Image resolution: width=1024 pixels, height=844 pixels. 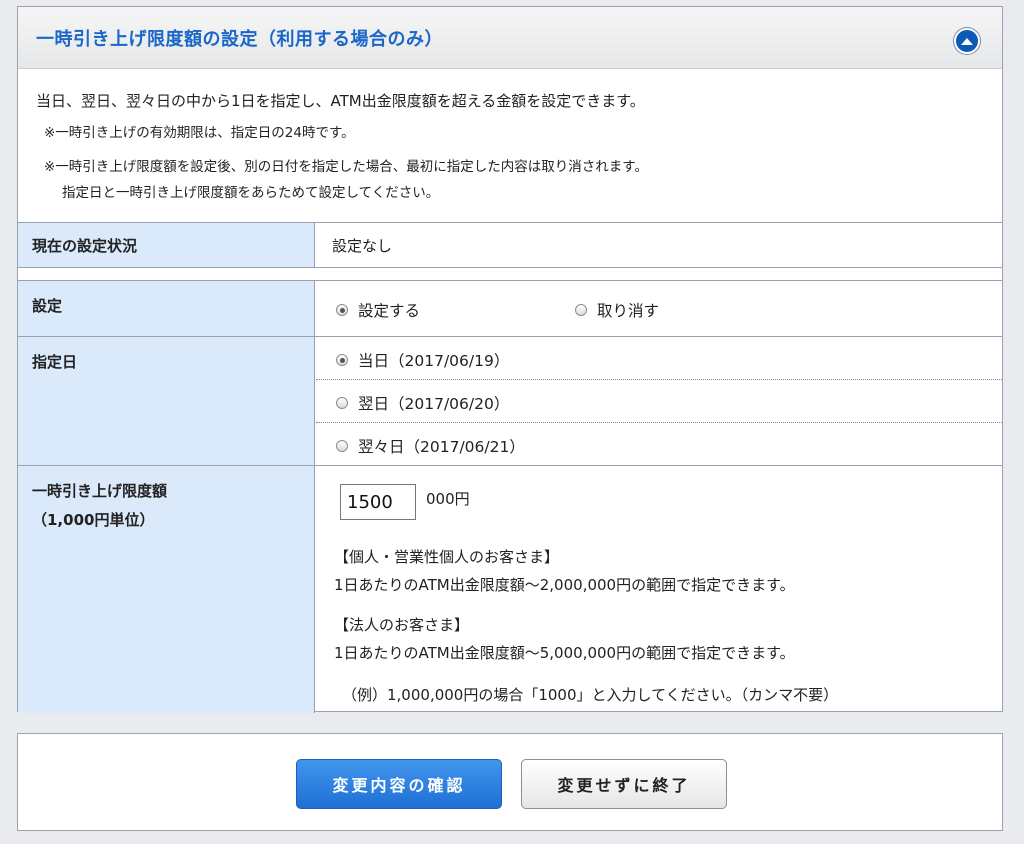 I want to click on confirm-changes-button: 変更内容の確認, so click(x=399, y=784).